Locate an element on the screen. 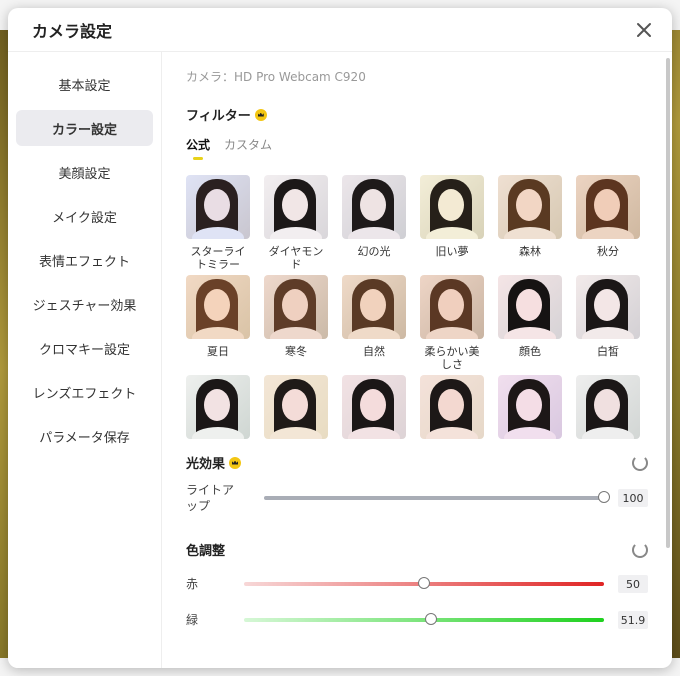 This screenshot has width=680, height=676. sidebar-item: 美顔設定 is located at coordinates (84, 172).